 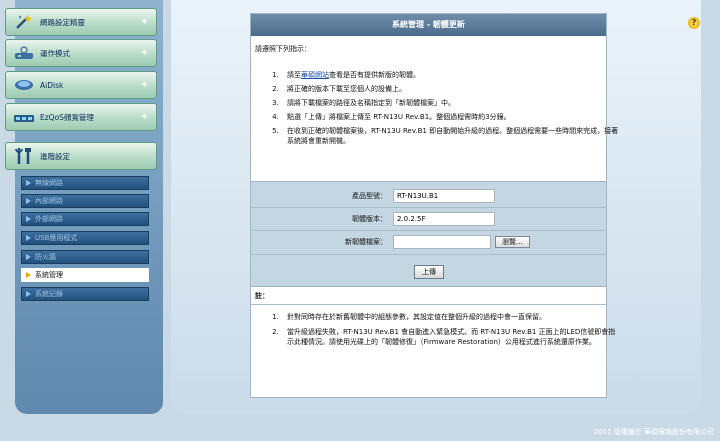 What do you see at coordinates (294, 75) in the screenshot?
I see `step-text: 請至` at bounding box center [294, 75].